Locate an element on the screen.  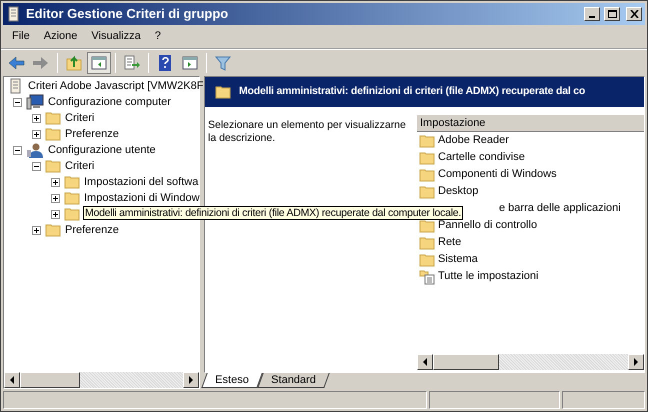
filter-icon is located at coordinates (223, 63).